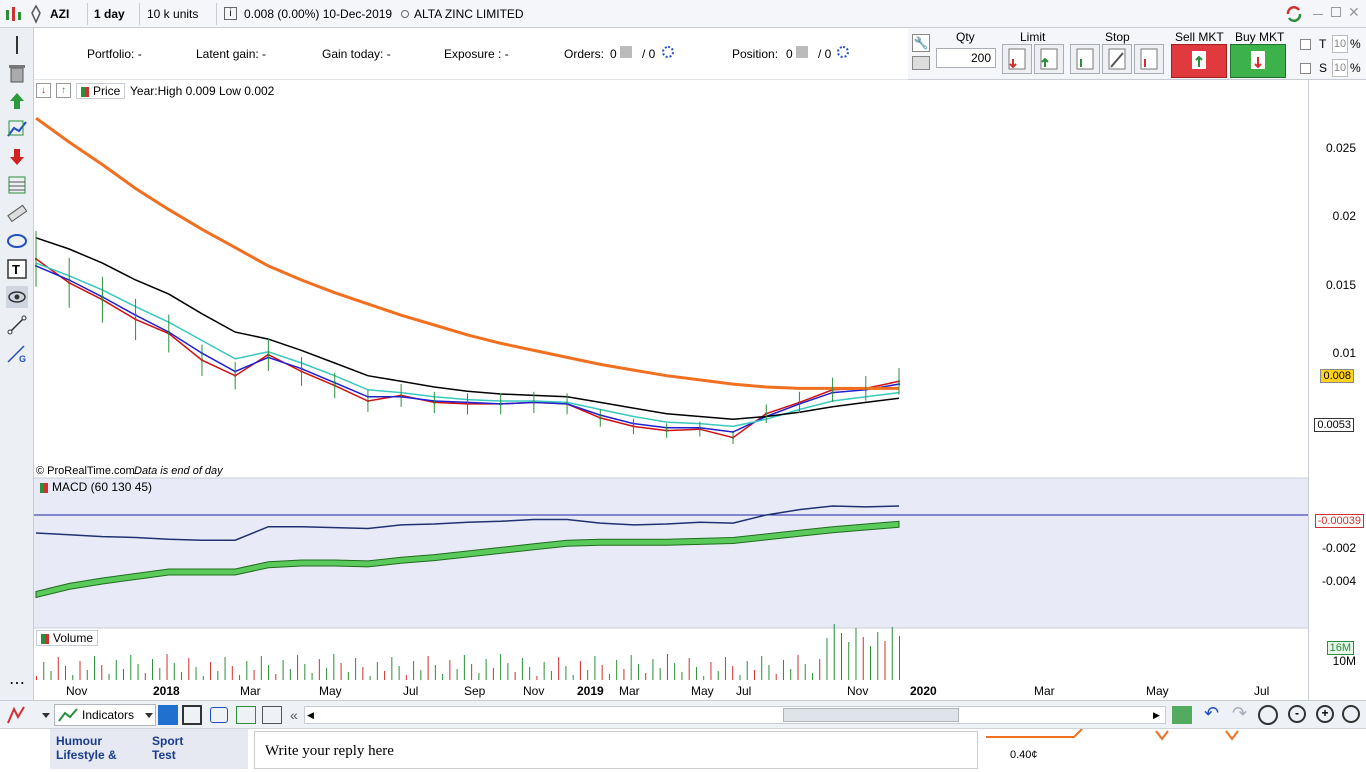 The width and height of the screenshot is (1366, 772). What do you see at coordinates (966, 58) in the screenshot?
I see `qty-input` at bounding box center [966, 58].